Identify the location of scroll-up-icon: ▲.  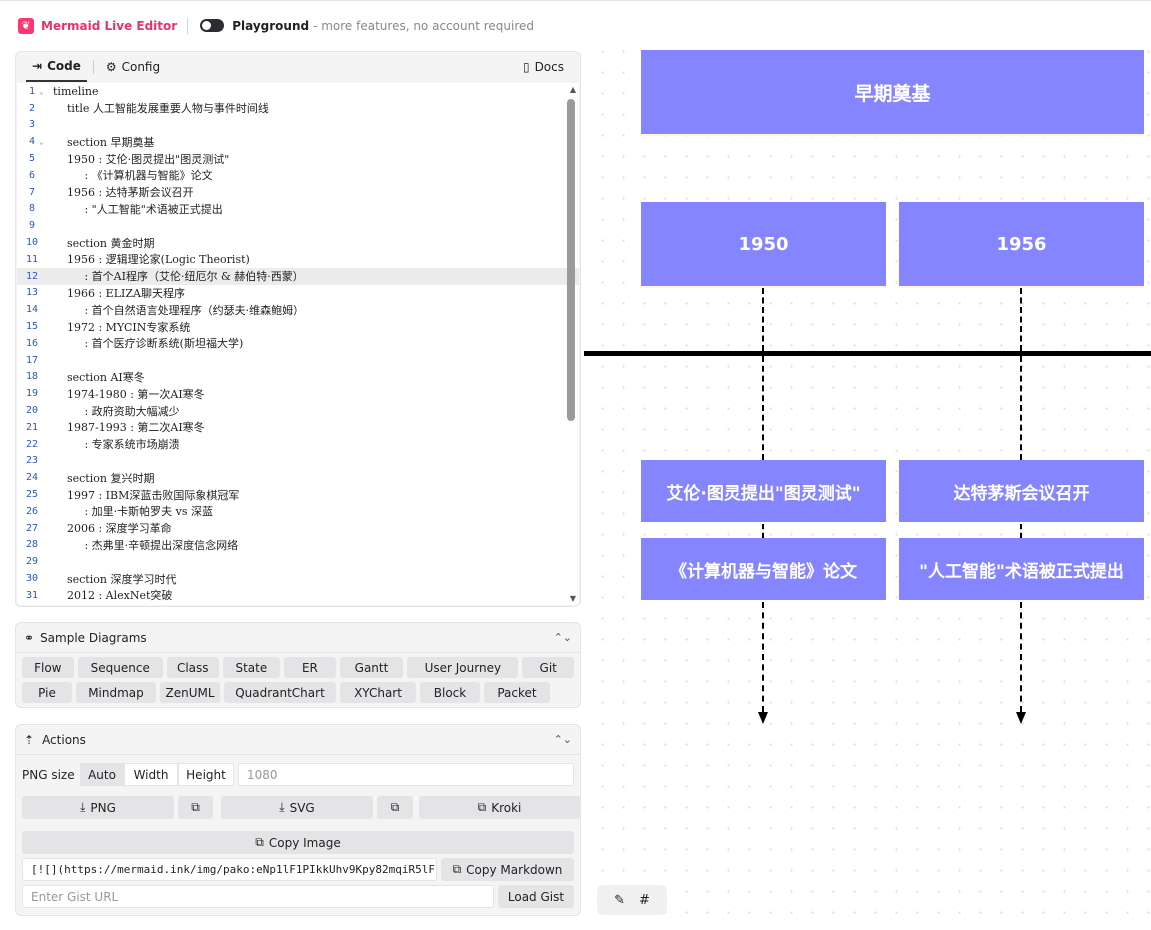
(573, 89).